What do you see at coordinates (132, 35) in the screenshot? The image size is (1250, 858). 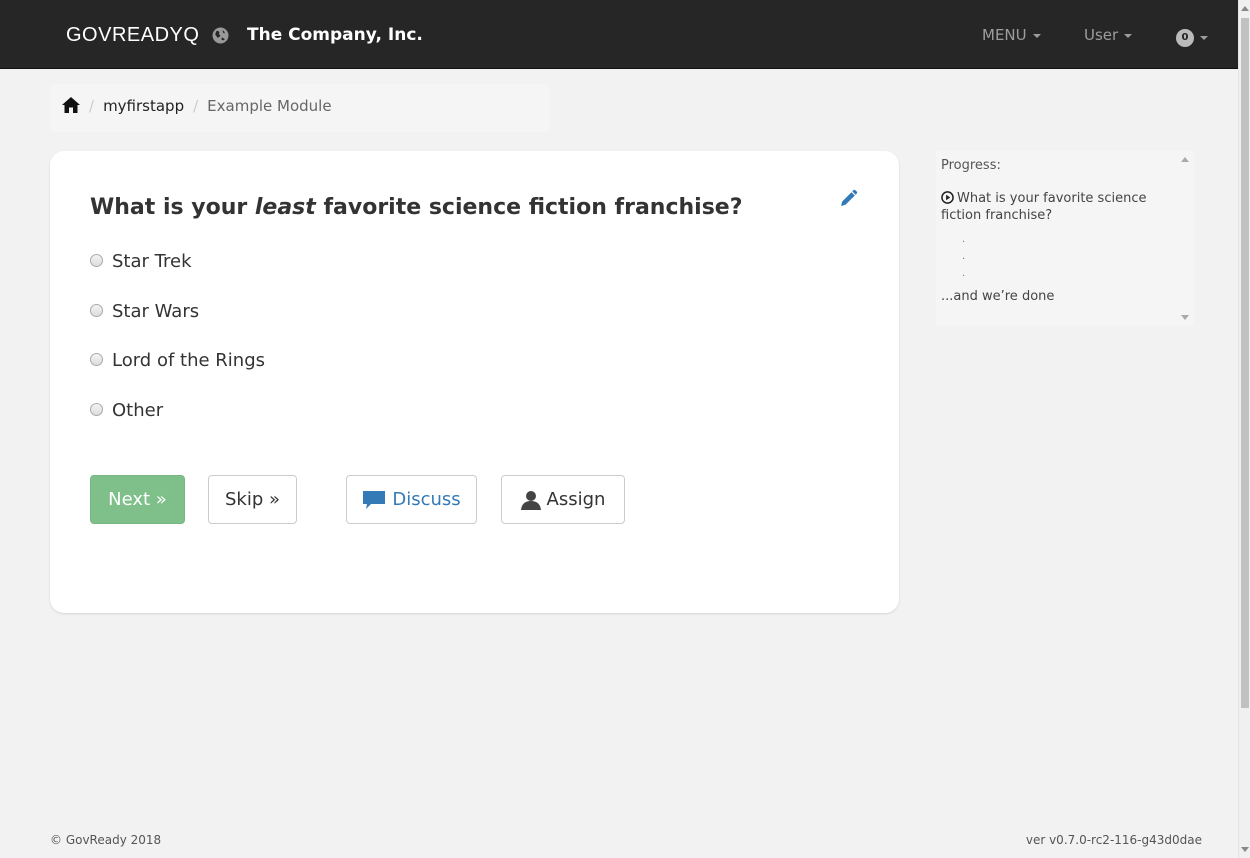 I see `brand-logo: GOVREADYQ` at bounding box center [132, 35].